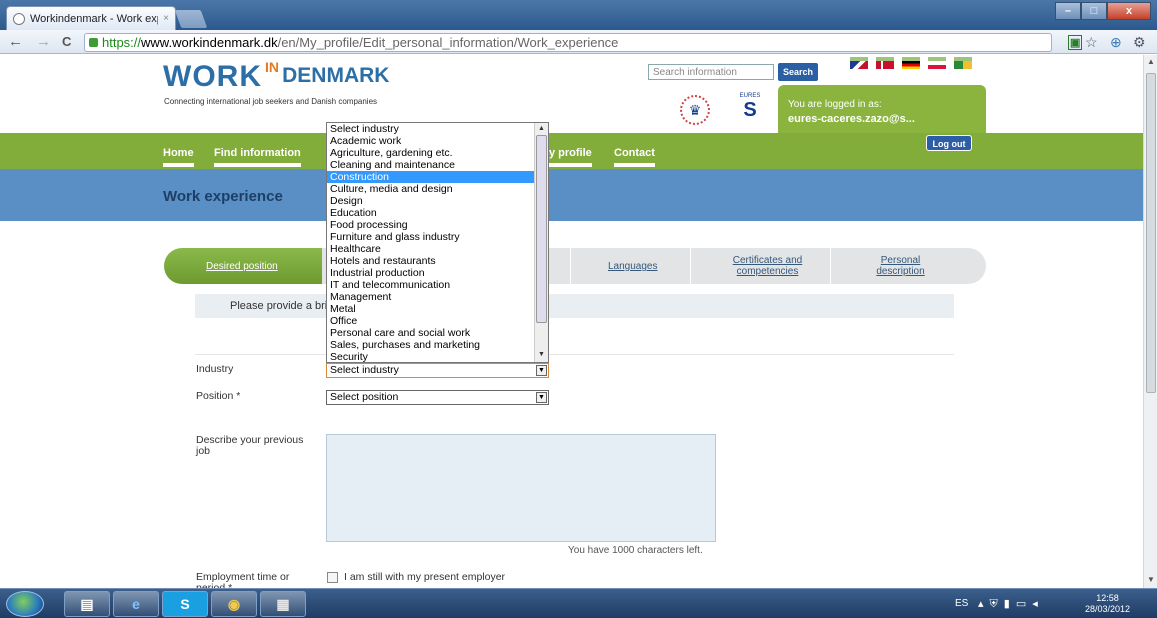 This screenshot has height=618, width=1157. What do you see at coordinates (437, 273) in the screenshot?
I see `industry-option: Industrial production` at bounding box center [437, 273].